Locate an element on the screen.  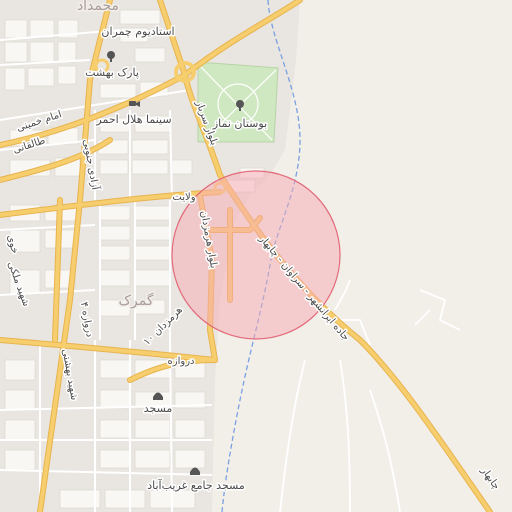
highlight-radius is located at coordinates (256, 255).